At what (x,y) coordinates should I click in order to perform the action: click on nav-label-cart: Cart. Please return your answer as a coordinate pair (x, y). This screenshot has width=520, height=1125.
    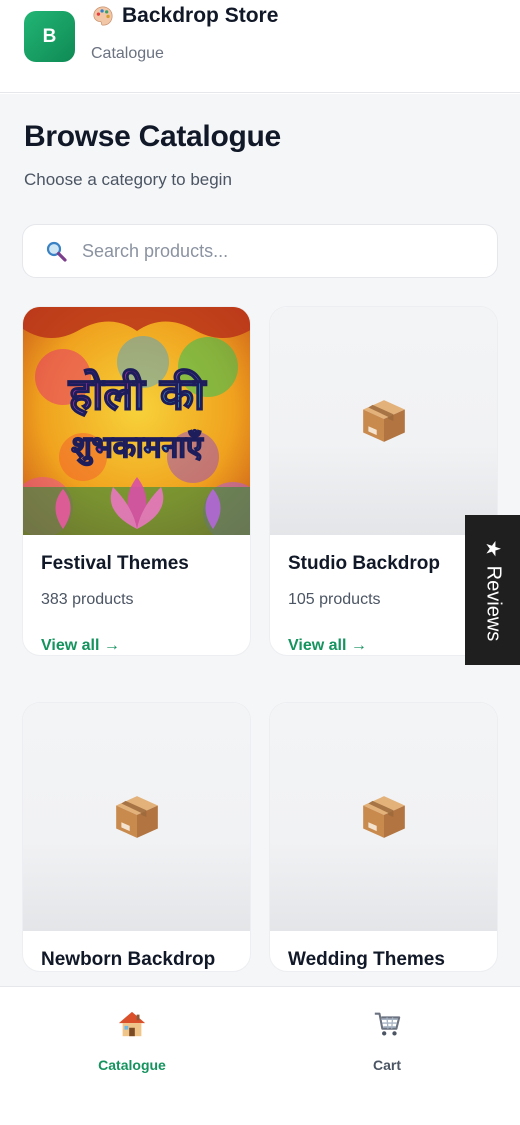
    Looking at the image, I should click on (386, 1065).